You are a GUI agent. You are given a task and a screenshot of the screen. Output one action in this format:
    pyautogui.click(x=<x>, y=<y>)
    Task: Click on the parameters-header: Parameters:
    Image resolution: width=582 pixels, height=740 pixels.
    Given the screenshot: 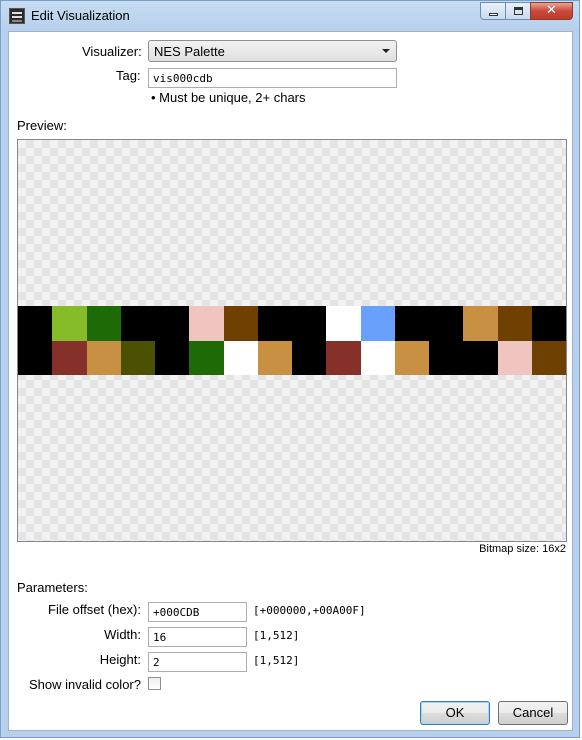 What is the action you would take?
    pyautogui.click(x=52, y=587)
    